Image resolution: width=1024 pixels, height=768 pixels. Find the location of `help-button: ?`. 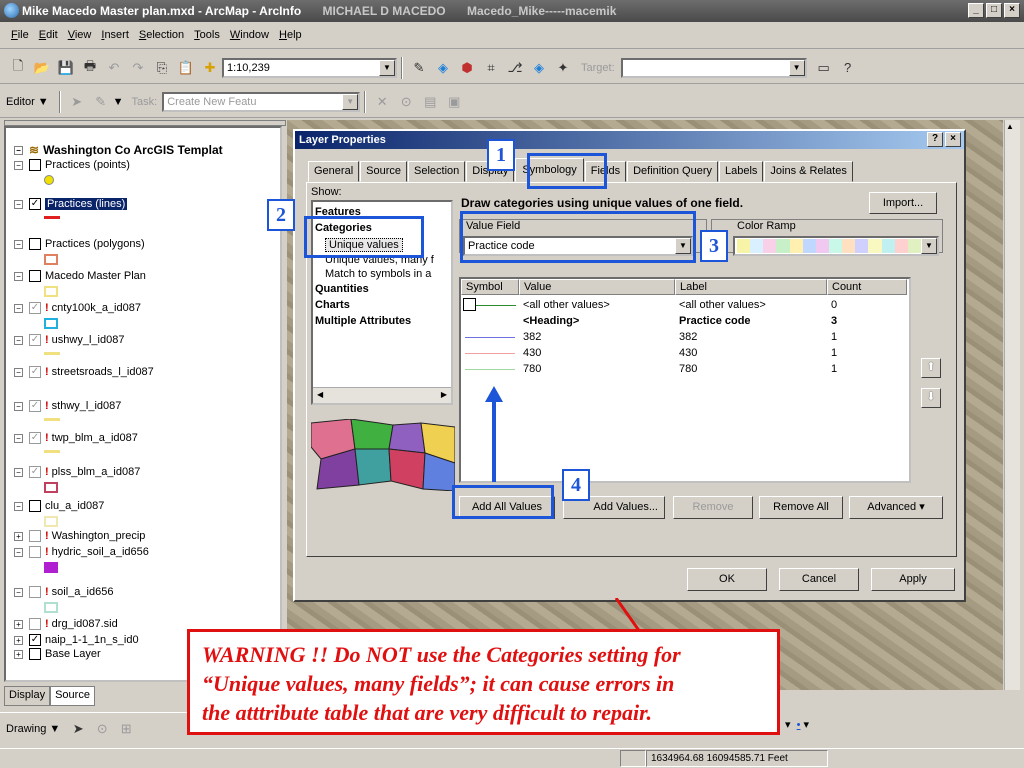

help-button: ? is located at coordinates (935, 139).